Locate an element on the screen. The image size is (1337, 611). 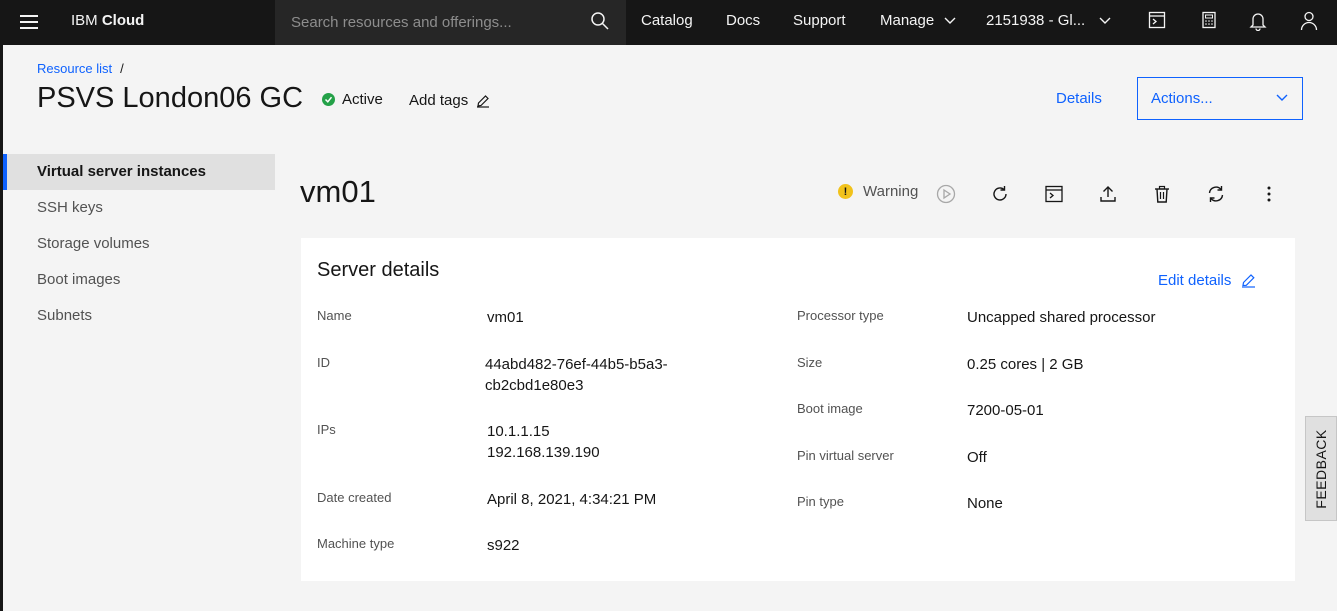
detail-value-ip-1: 10.1.1.15 is located at coordinates (518, 431).